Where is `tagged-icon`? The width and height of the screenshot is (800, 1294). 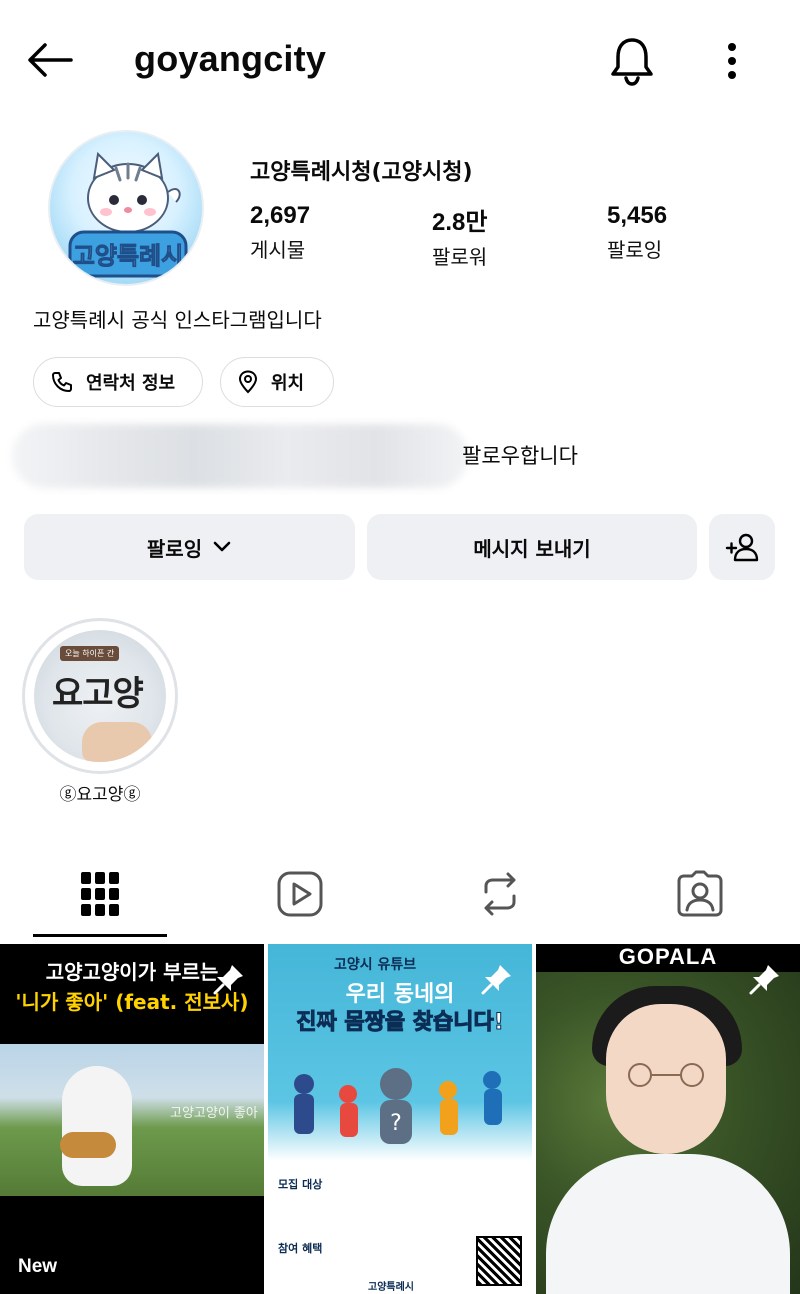
tagged-icon is located at coordinates (700, 893).